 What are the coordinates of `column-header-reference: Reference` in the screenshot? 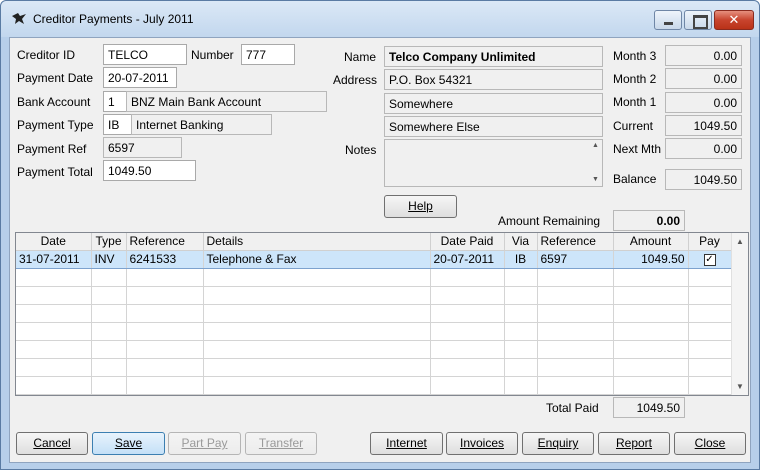 It's located at (165, 242).